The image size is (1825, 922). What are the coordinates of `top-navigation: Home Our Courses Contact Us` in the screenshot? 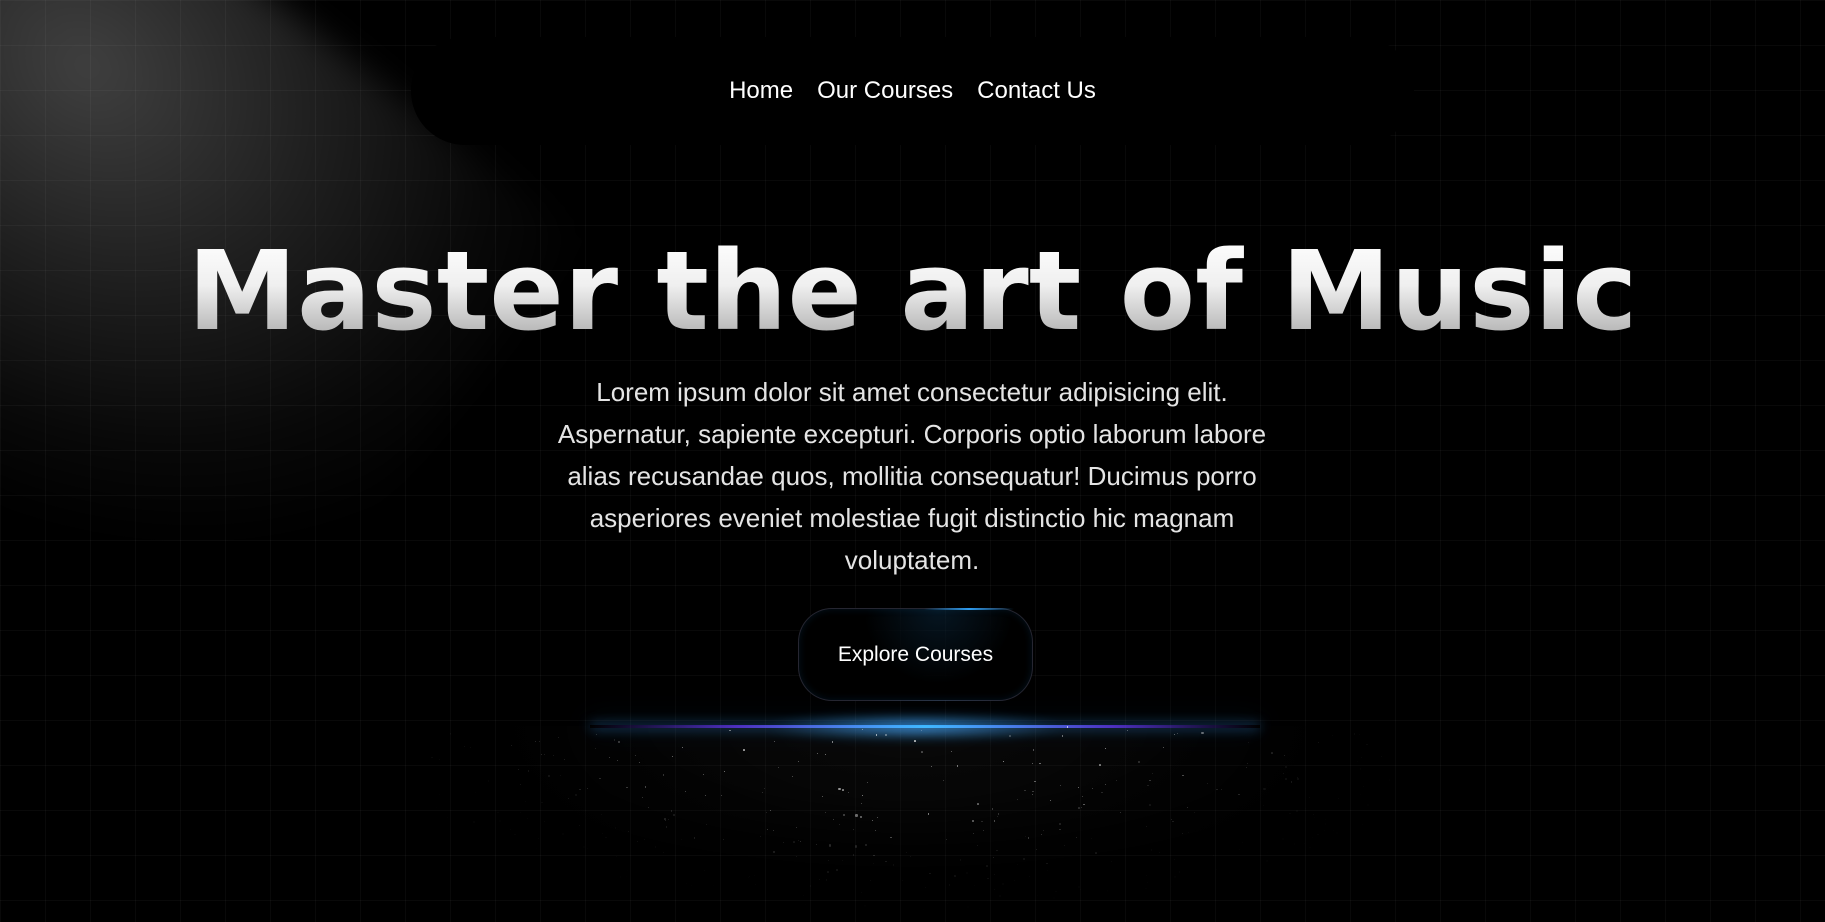 It's located at (912, 91).